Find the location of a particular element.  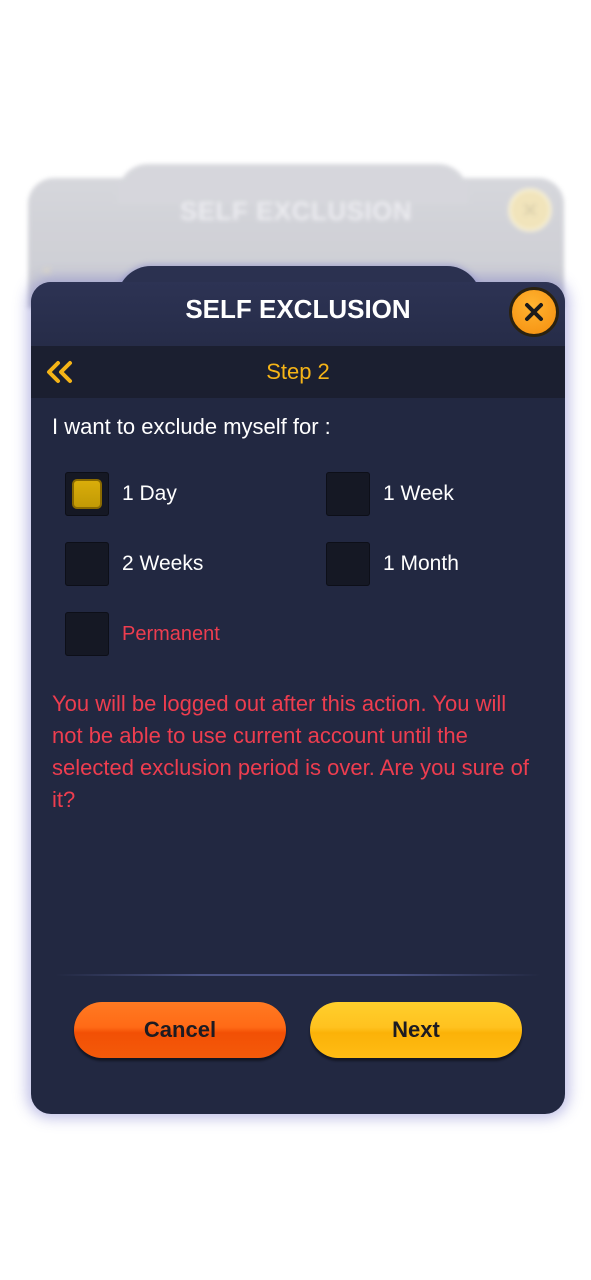

divider is located at coordinates (298, 975).